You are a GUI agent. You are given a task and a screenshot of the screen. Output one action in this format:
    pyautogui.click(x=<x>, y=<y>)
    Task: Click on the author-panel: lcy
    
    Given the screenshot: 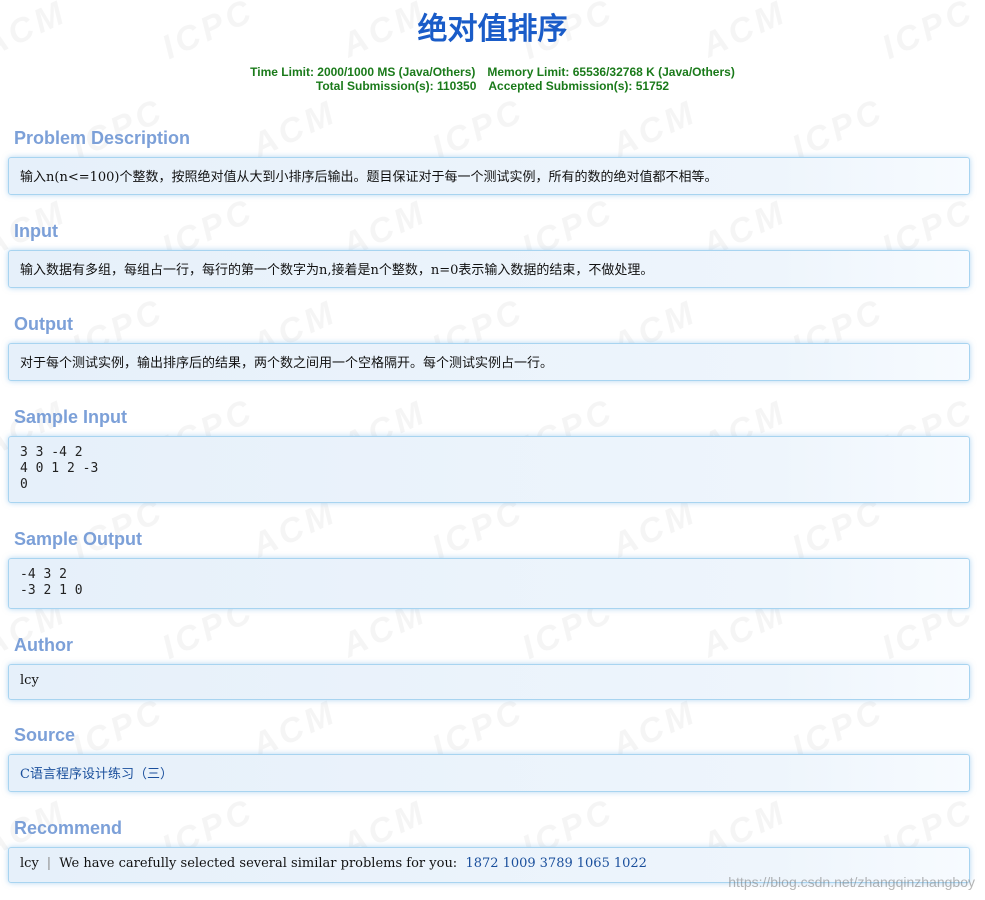 What is the action you would take?
    pyautogui.click(x=489, y=682)
    